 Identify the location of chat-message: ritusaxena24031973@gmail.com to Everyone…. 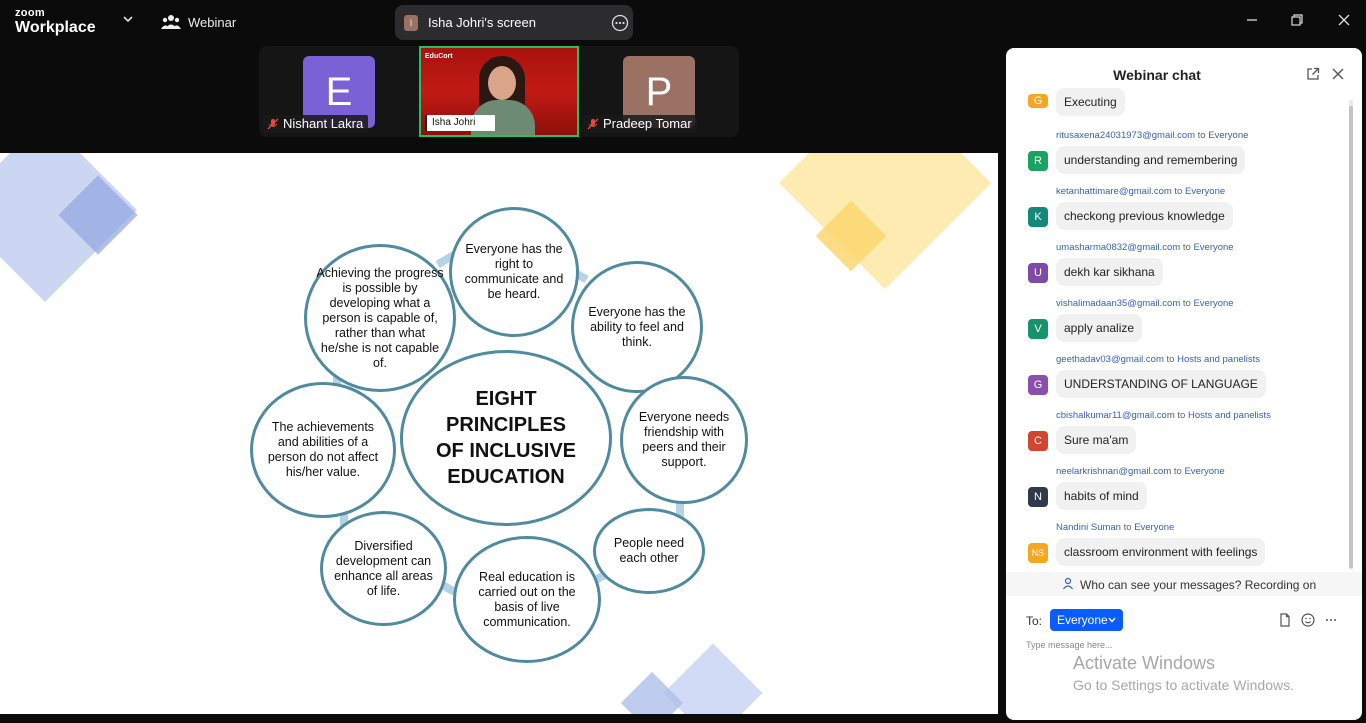
(1184, 158).